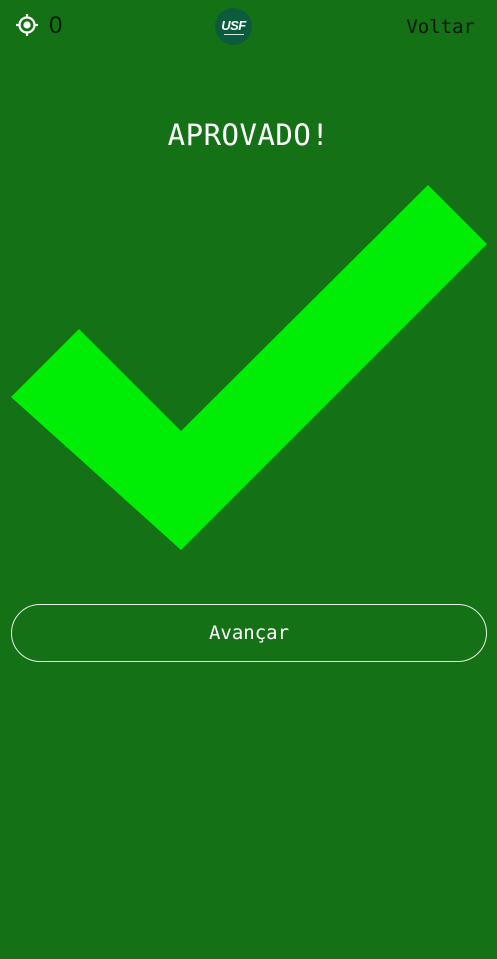 Image resolution: width=497 pixels, height=959 pixels. Describe the element at coordinates (248, 135) in the screenshot. I see `result-title: APROVADO!` at that location.